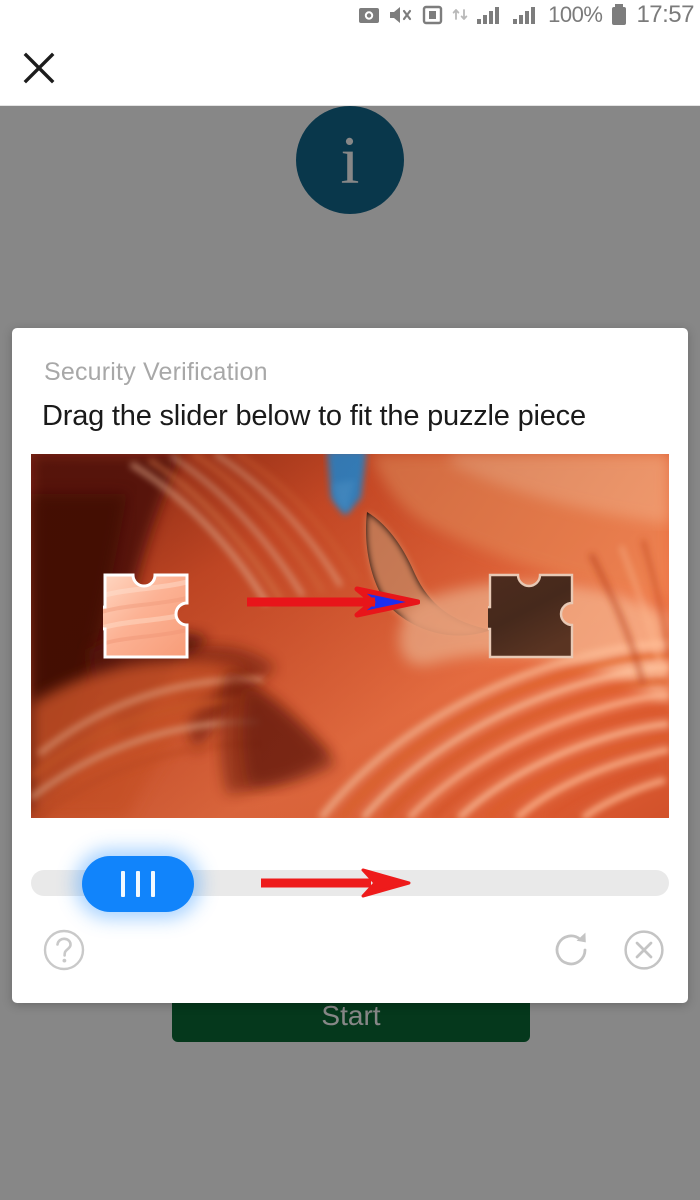 Image resolution: width=700 pixels, height=1200 pixels. Describe the element at coordinates (644, 950) in the screenshot. I see `close-circle-icon` at that location.